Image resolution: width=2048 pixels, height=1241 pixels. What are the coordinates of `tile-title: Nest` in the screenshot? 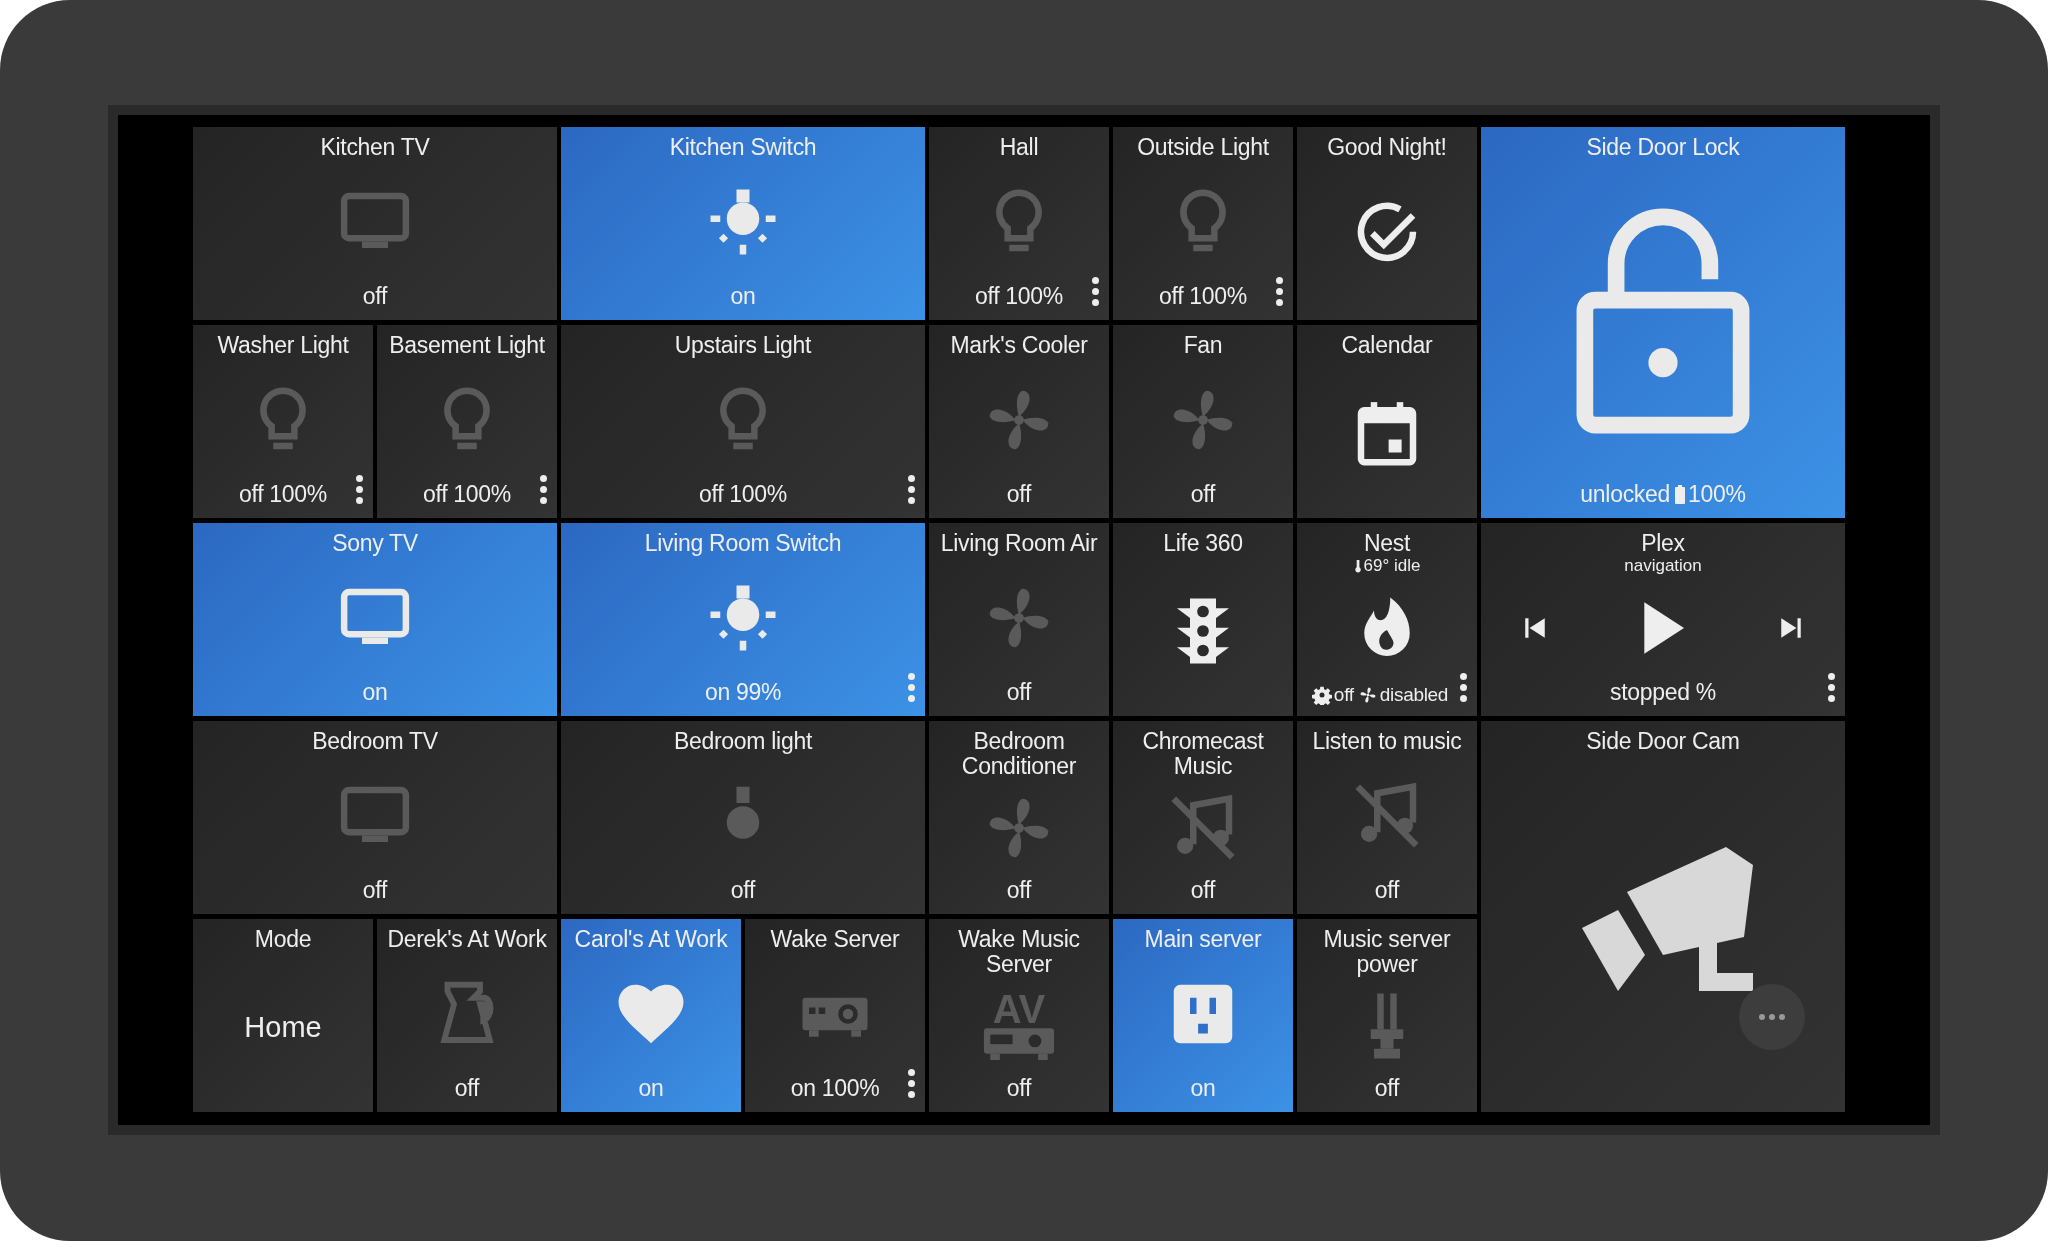 It's located at (1387, 544).